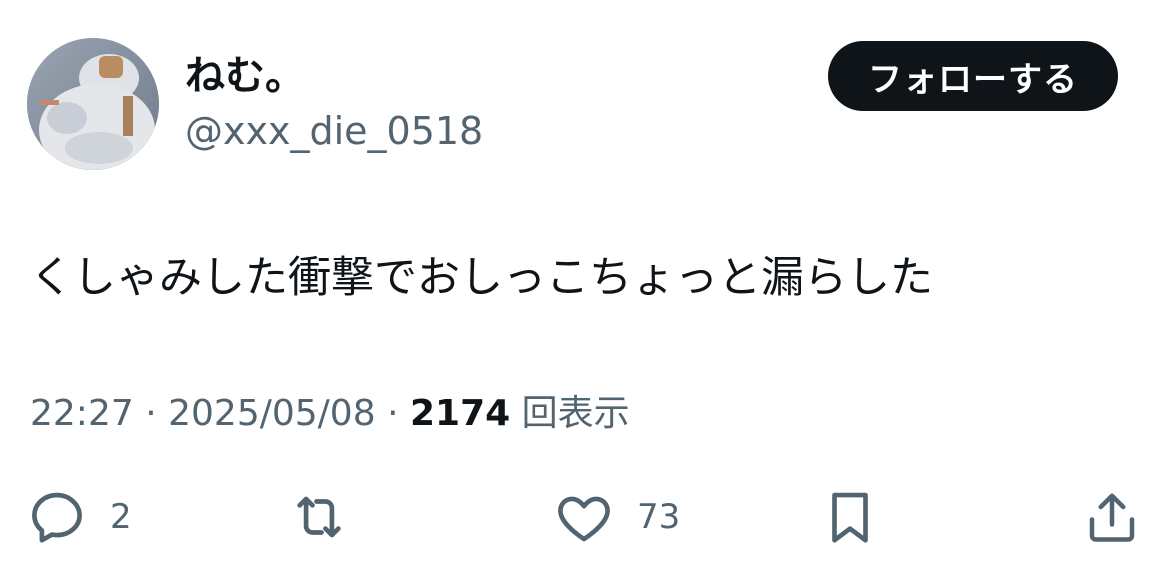  I want to click on retweet-button, so click(319, 517).